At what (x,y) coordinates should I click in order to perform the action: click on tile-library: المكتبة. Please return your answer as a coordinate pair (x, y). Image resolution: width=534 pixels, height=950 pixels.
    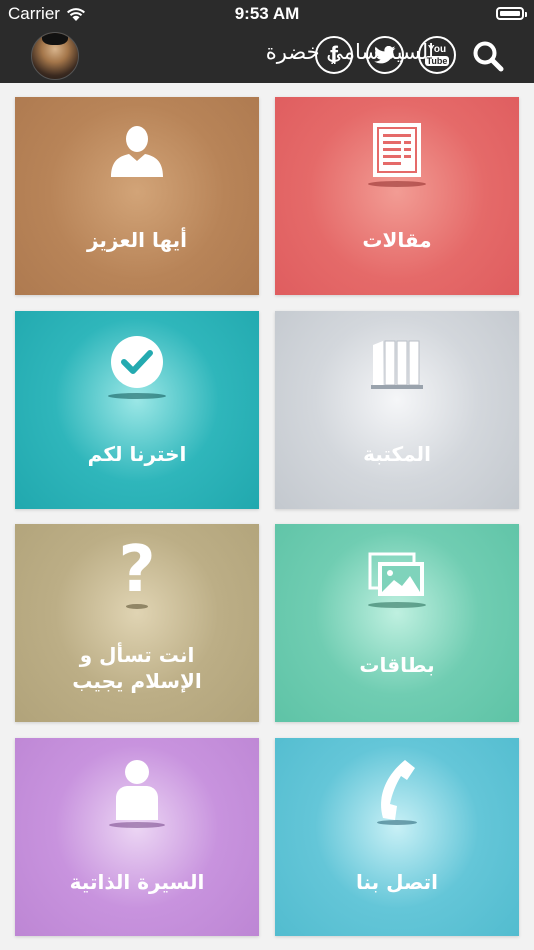
    Looking at the image, I should click on (397, 410).